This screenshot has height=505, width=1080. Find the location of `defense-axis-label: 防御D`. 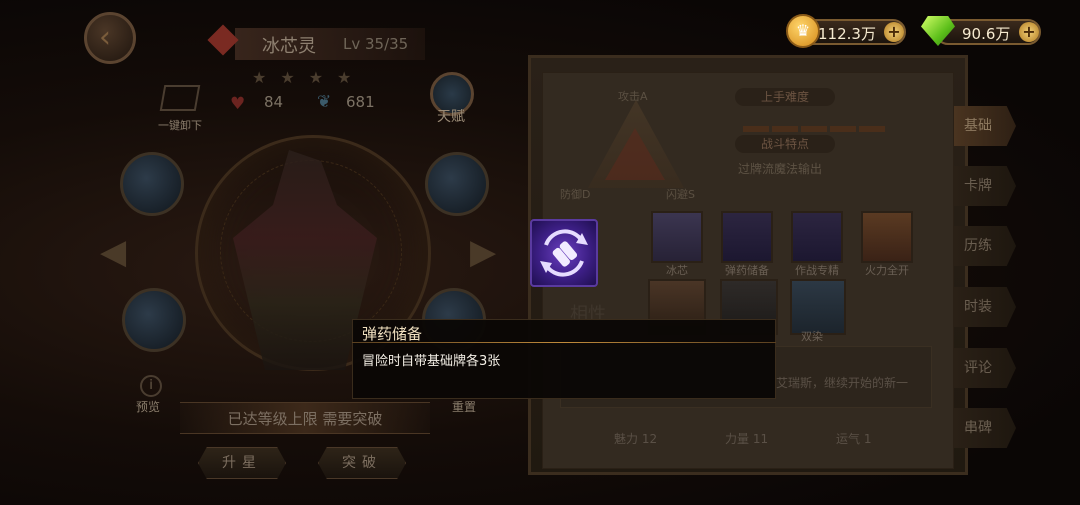

defense-axis-label: 防御D is located at coordinates (575, 194).